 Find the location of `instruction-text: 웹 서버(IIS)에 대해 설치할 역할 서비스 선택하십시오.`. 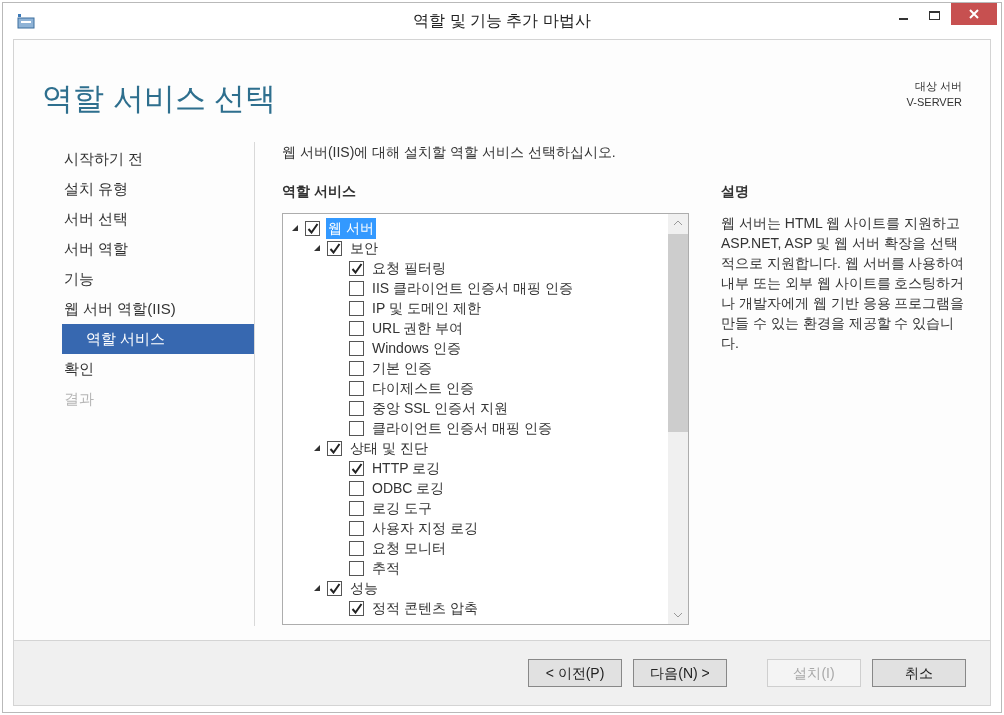

instruction-text: 웹 서버(IIS)에 대해 설치할 역할 서비스 선택하십시오. is located at coordinates (449, 152).